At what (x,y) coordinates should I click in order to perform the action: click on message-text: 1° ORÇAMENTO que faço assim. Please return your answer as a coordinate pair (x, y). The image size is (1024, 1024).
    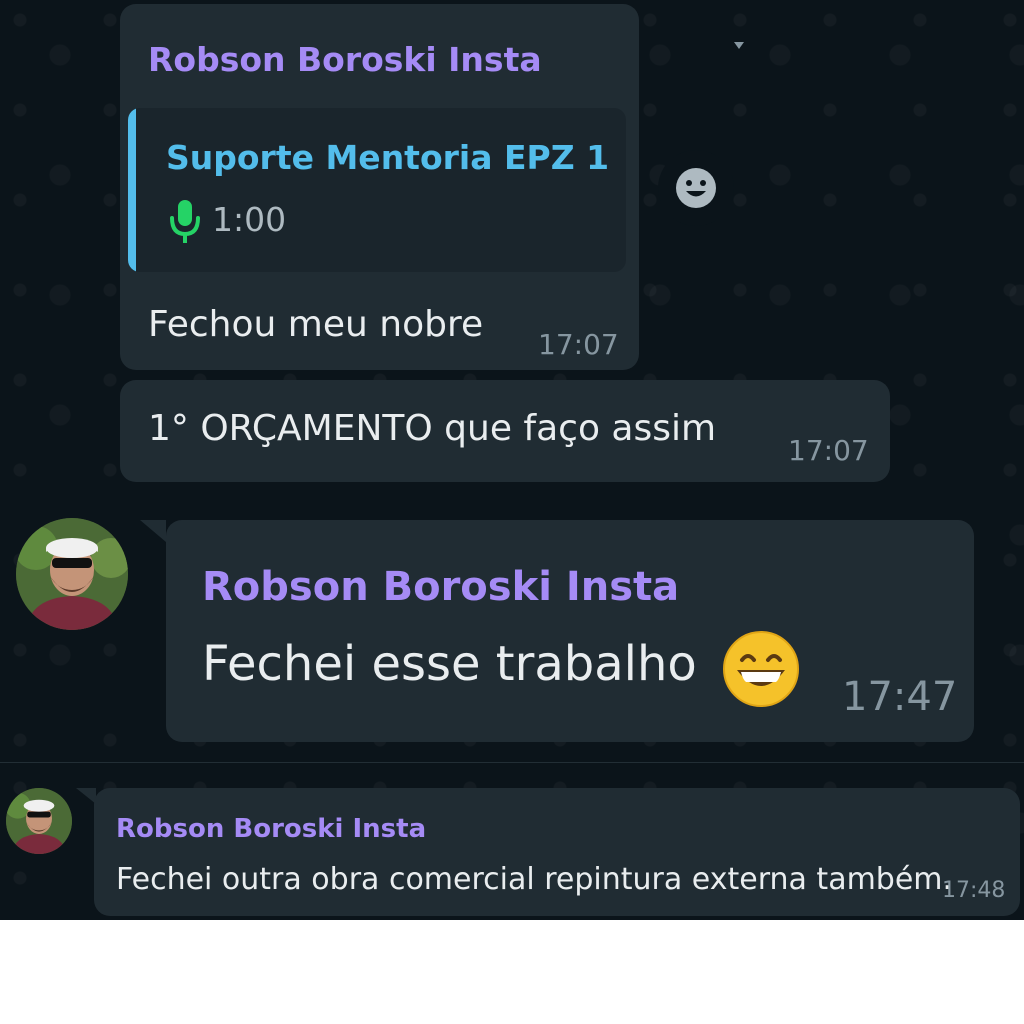
    Looking at the image, I should click on (432, 428).